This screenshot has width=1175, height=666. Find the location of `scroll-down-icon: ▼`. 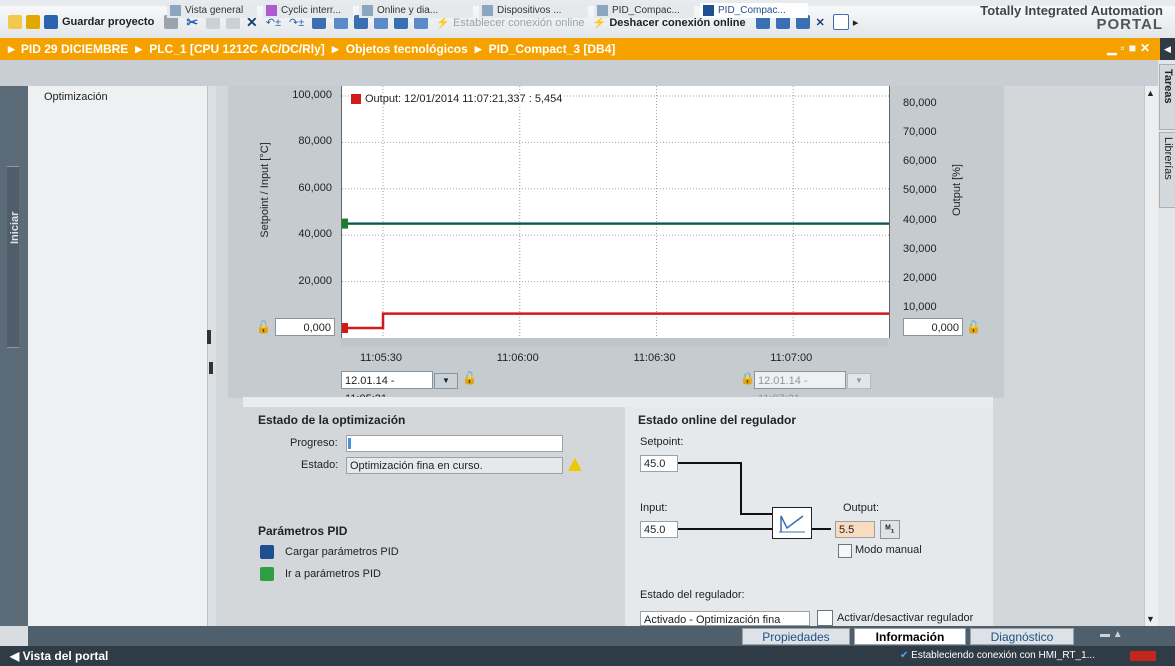

scroll-down-icon: ▼ is located at coordinates (1150, 619).